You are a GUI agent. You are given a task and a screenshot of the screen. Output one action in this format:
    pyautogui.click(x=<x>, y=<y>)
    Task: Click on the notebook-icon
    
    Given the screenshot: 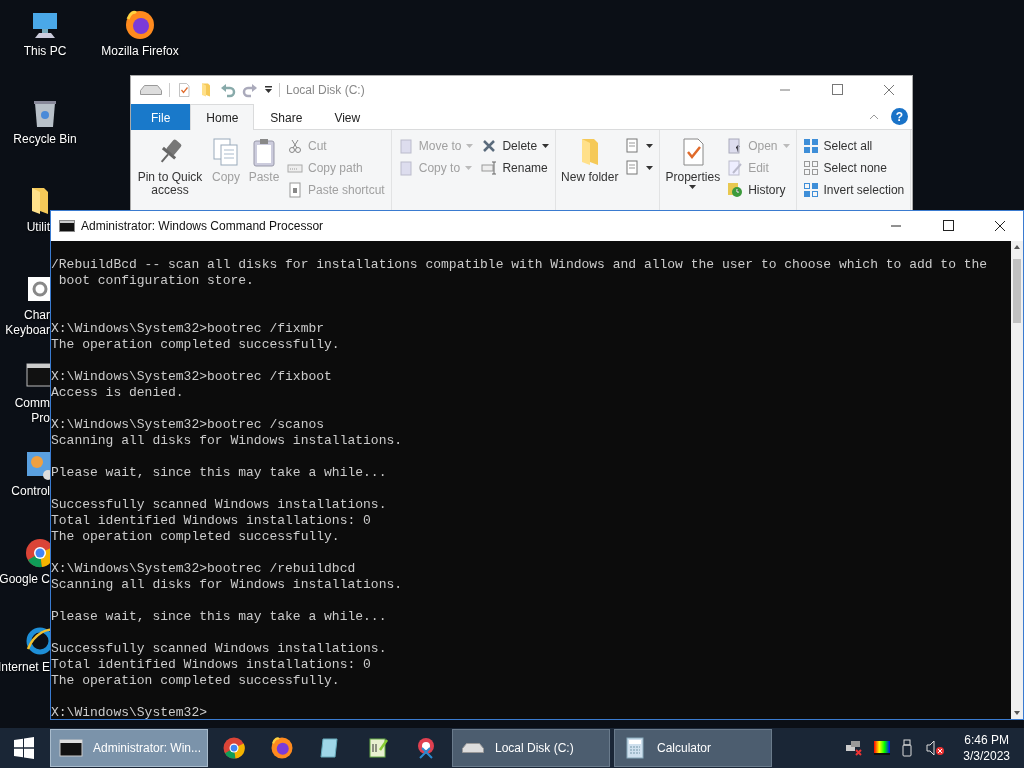 What is the action you would take?
    pyautogui.click(x=378, y=748)
    